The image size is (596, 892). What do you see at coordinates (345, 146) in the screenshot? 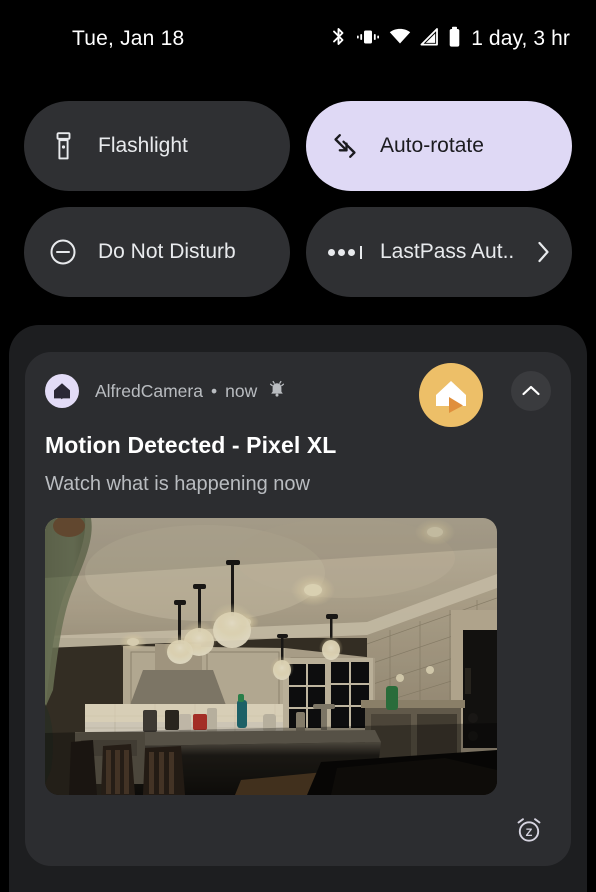
I see `auto-rotate-icon` at bounding box center [345, 146].